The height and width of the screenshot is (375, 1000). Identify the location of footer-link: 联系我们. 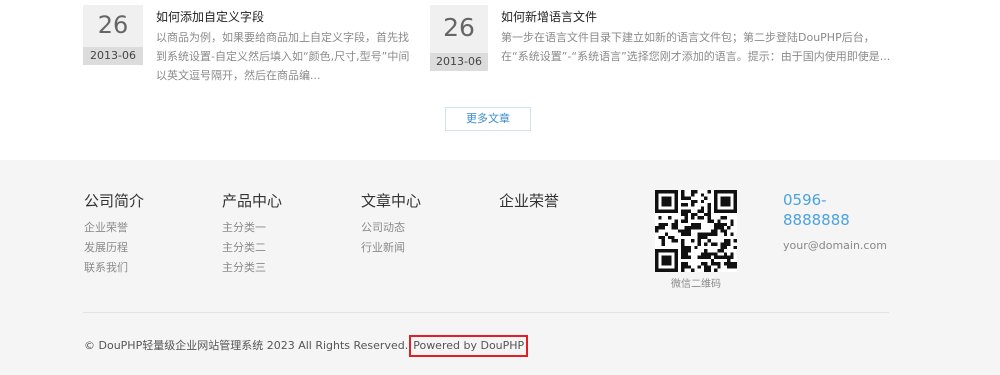
(114, 268).